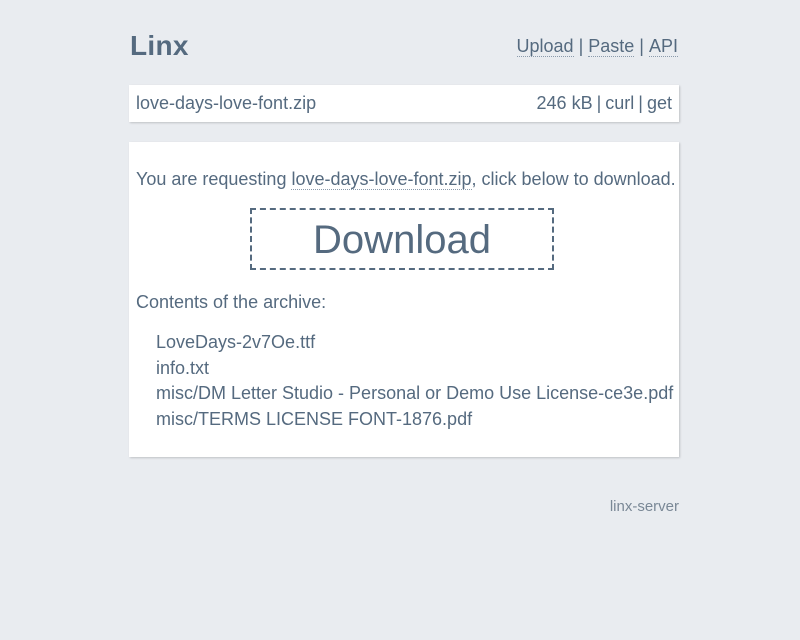 This screenshot has width=800, height=640. What do you see at coordinates (604, 103) in the screenshot?
I see `file-meta: 246 kB | curl | get` at bounding box center [604, 103].